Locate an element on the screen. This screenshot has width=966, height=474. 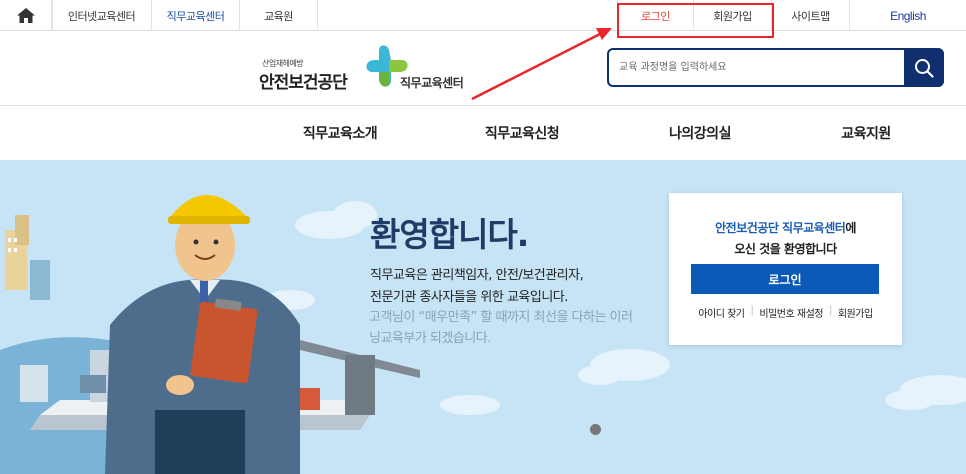
hero-subtext-line: 고객님이 “매우만족” 할 때까지 최선을 다하는 이러 is located at coordinates (501, 317).